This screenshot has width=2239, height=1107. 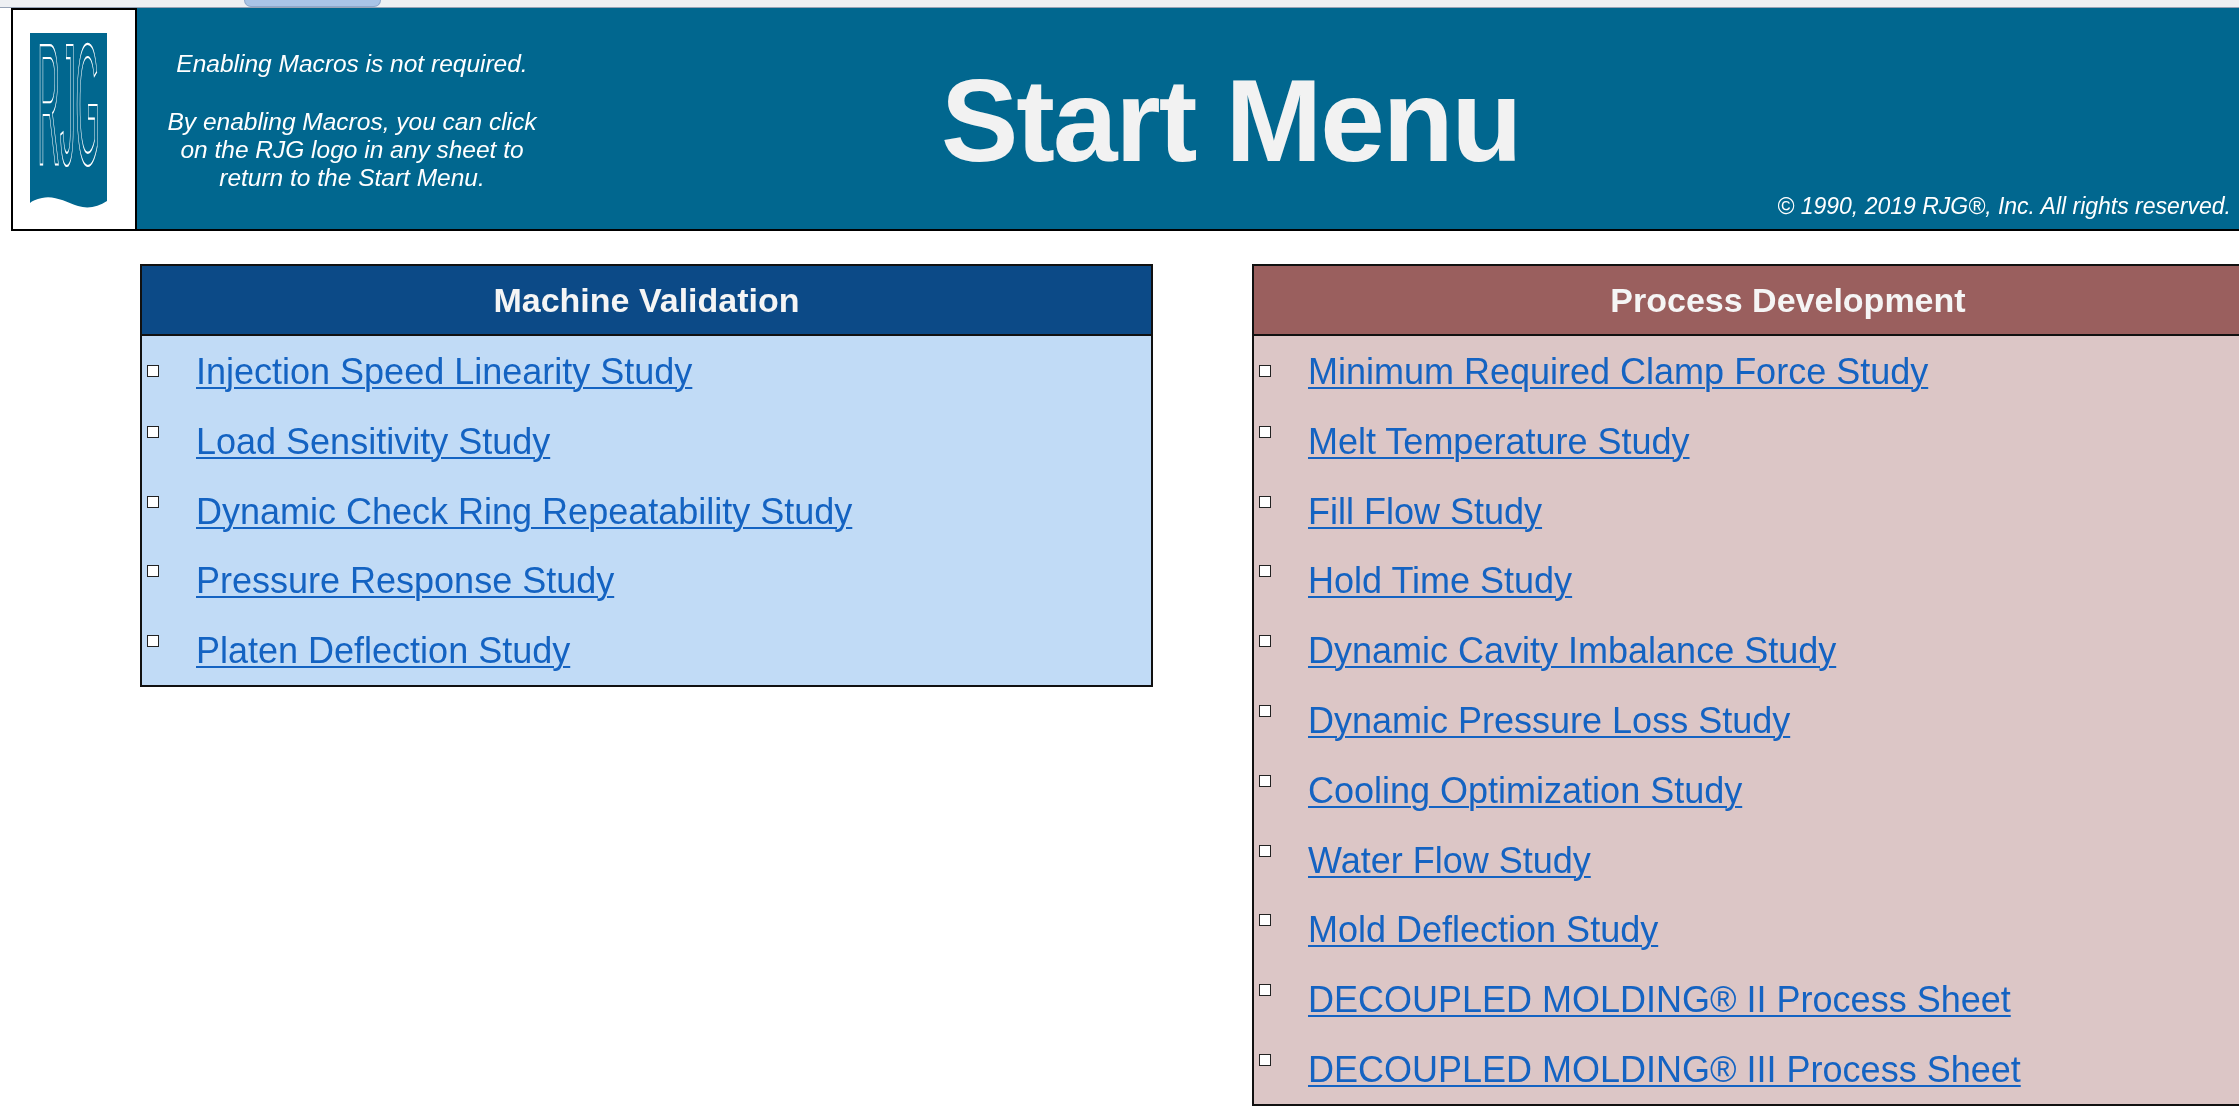 What do you see at coordinates (524, 511) in the screenshot?
I see `study-link: Dynamic Check Ring Repeatability Study` at bounding box center [524, 511].